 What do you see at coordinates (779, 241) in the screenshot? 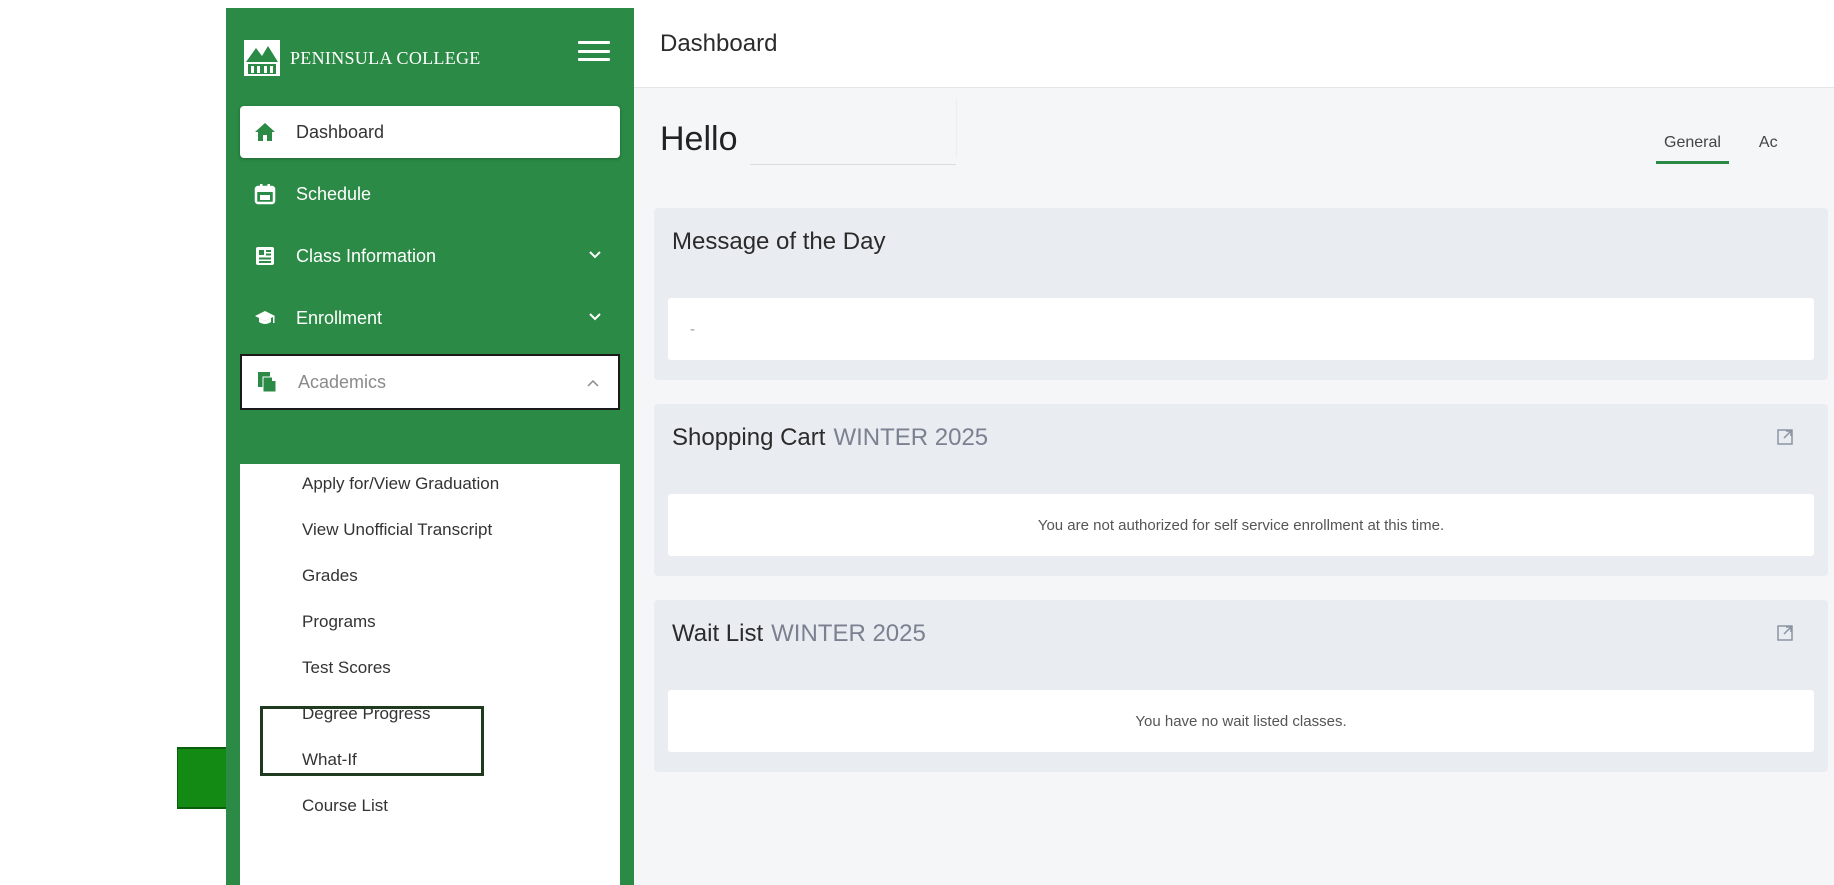
I see `card-title: Message of the Day` at bounding box center [779, 241].